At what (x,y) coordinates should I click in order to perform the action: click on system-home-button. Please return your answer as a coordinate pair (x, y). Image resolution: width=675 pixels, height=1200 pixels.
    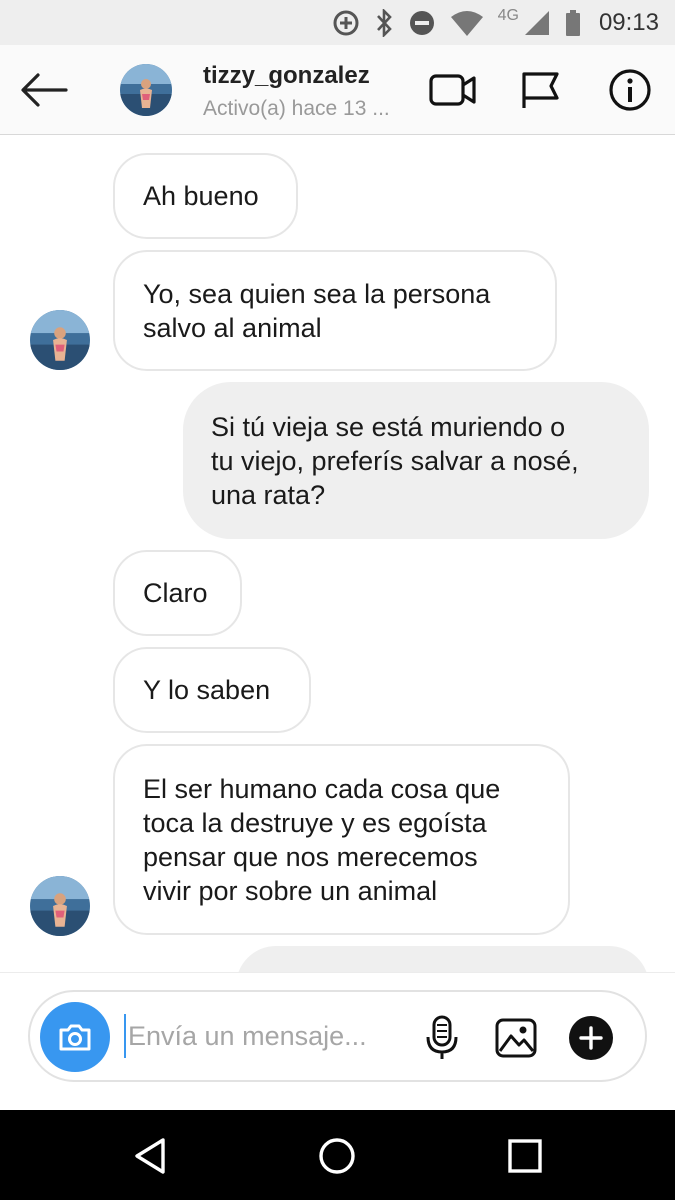
    Looking at the image, I should click on (337, 1156).